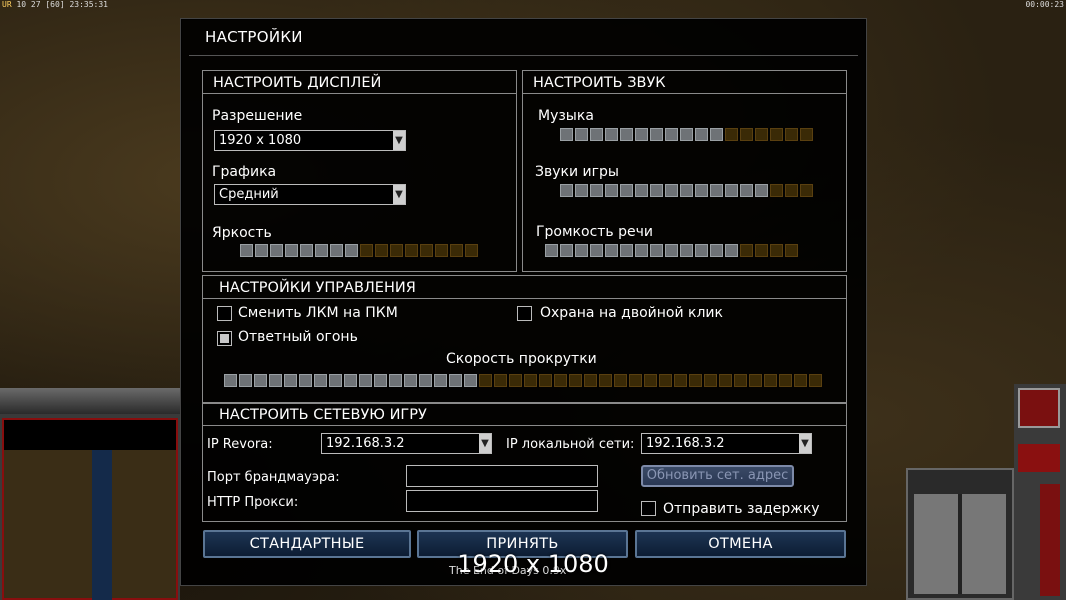 The height and width of the screenshot is (600, 1066). Describe the element at coordinates (523, 380) in the screenshot. I see `scroll-speed-slider` at that location.